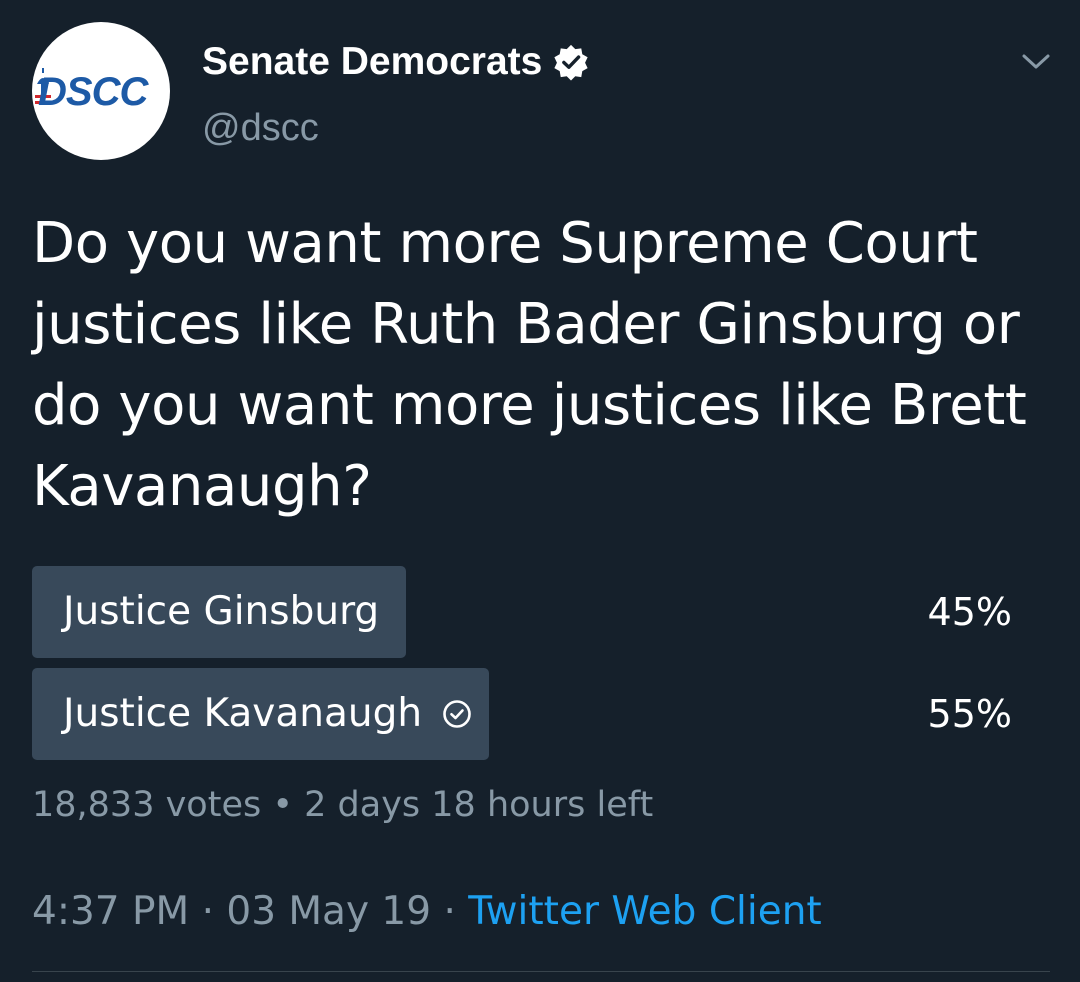 The width and height of the screenshot is (1080, 982). Describe the element at coordinates (532, 612) in the screenshot. I see `poll-option-ginsburg: Justice Ginsburg 45%` at that location.